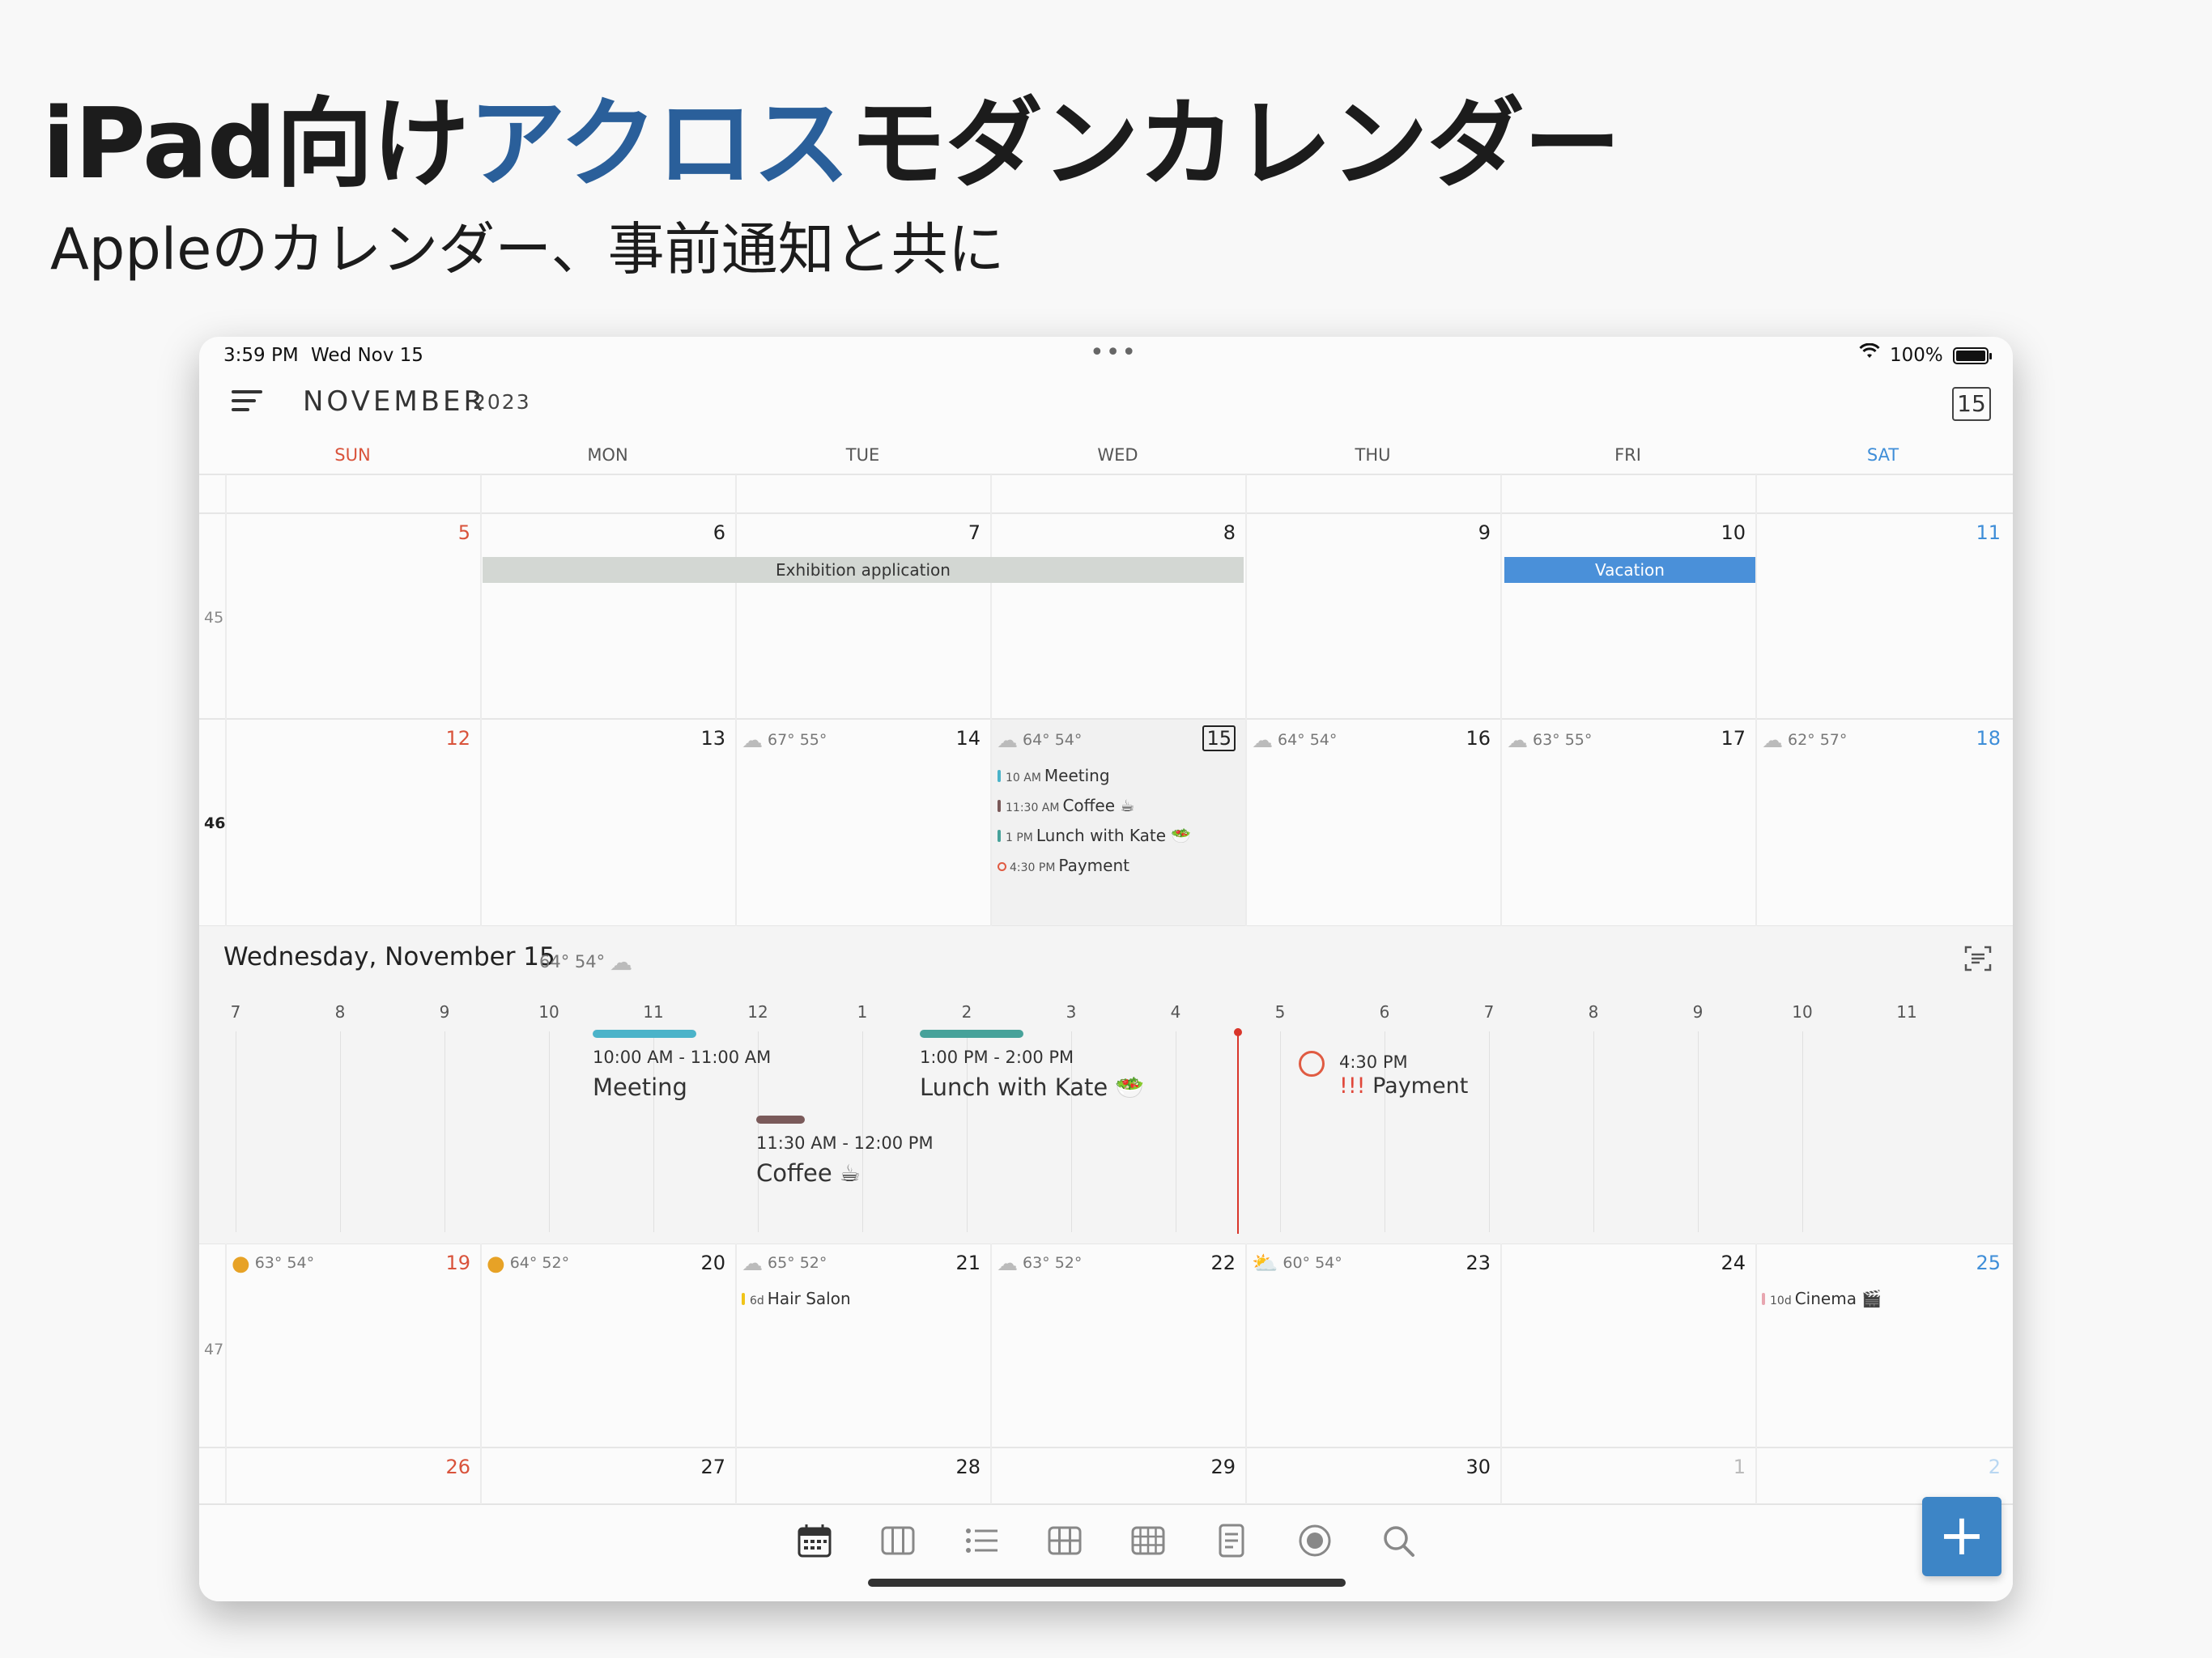 This screenshot has height=1658, width=2212. Describe the element at coordinates (1313, 1263) in the screenshot. I see `weather-text: 60° 54°` at that location.